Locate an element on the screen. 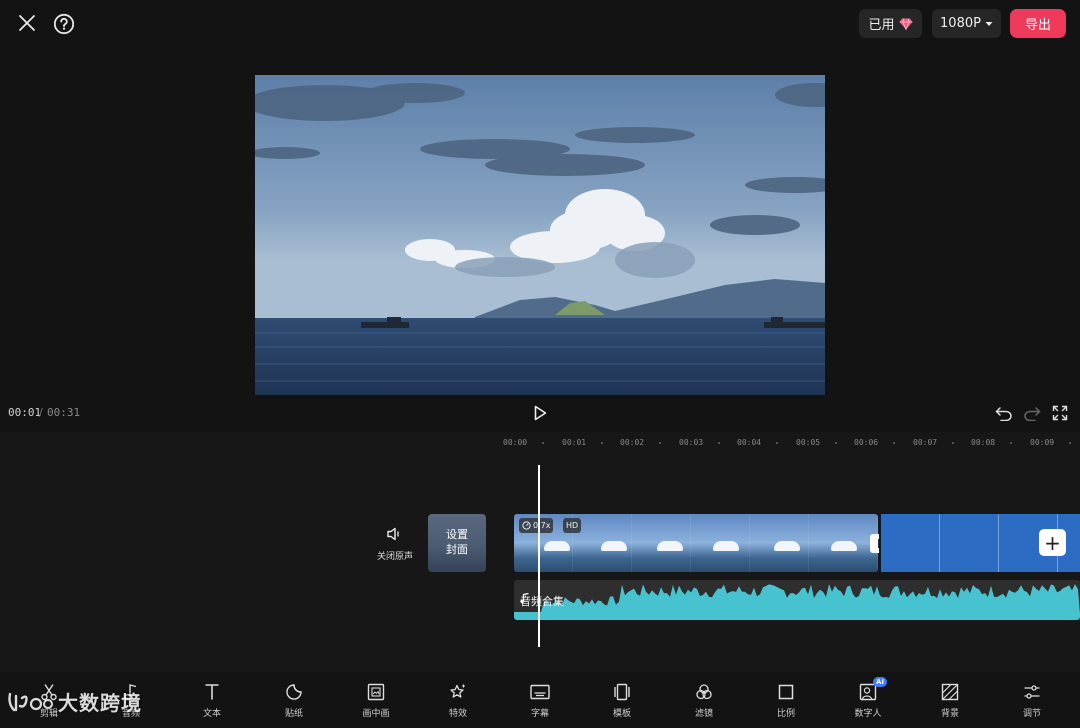 This screenshot has width=1080, height=728. top-bar: 已用 1080P 导出 is located at coordinates (540, 23).